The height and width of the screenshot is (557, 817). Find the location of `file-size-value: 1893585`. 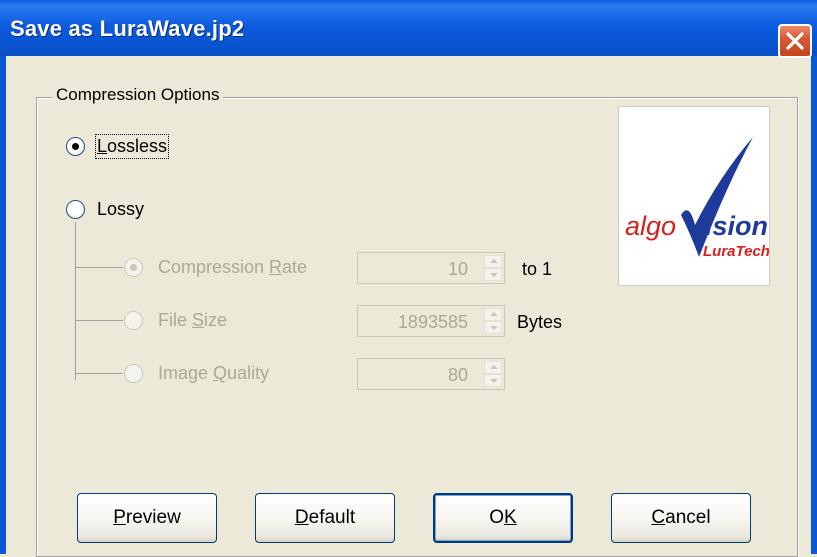

file-size-value: 1893585 is located at coordinates (432, 322).